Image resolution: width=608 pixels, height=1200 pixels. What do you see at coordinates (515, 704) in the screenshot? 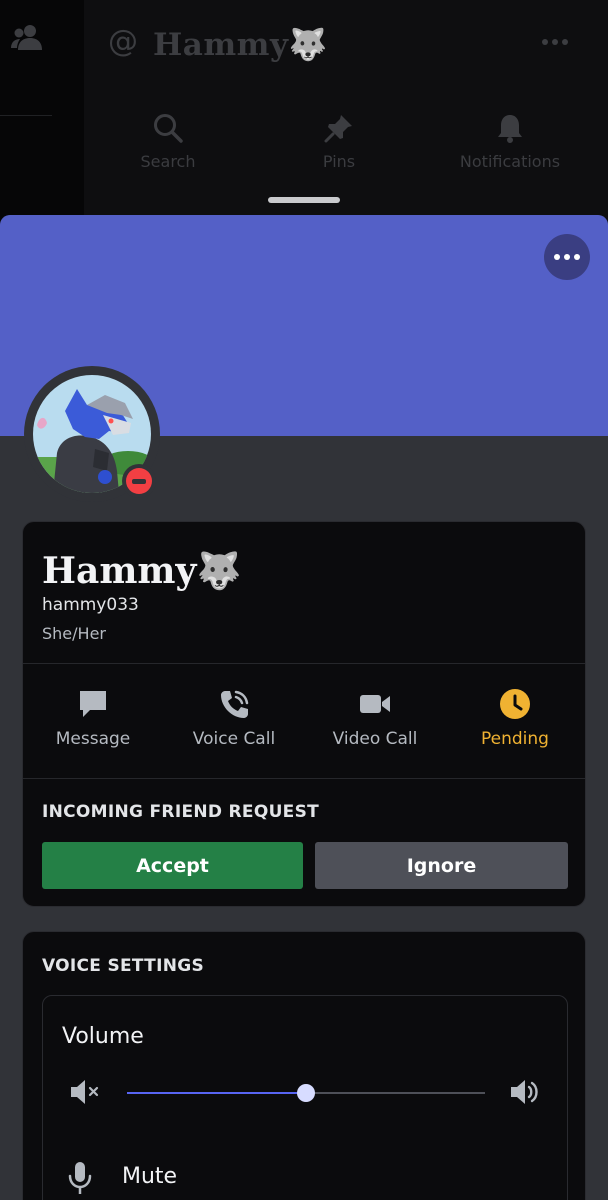
I see `clock-icon` at bounding box center [515, 704].